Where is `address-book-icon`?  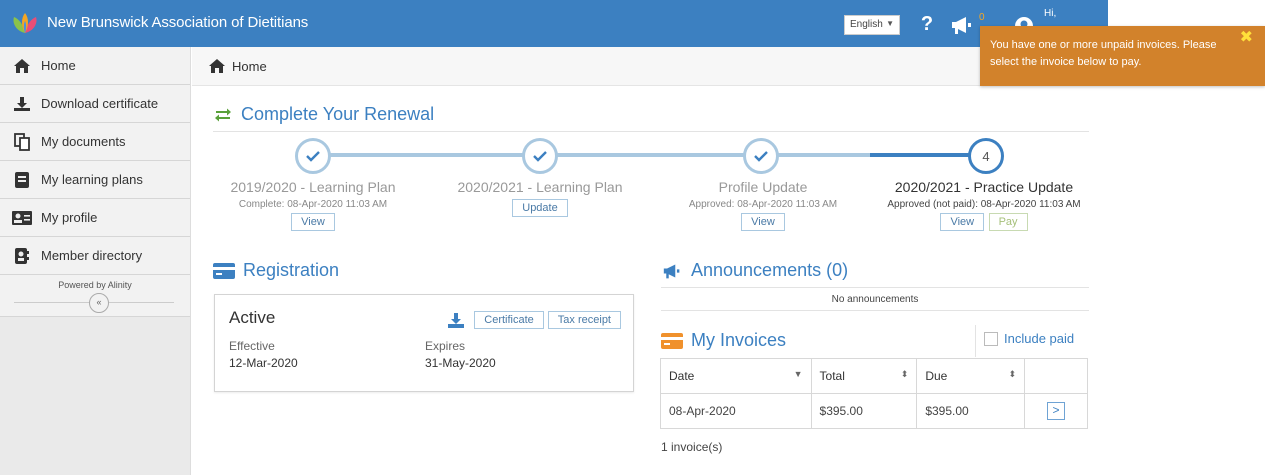
address-book-icon is located at coordinates (22, 256).